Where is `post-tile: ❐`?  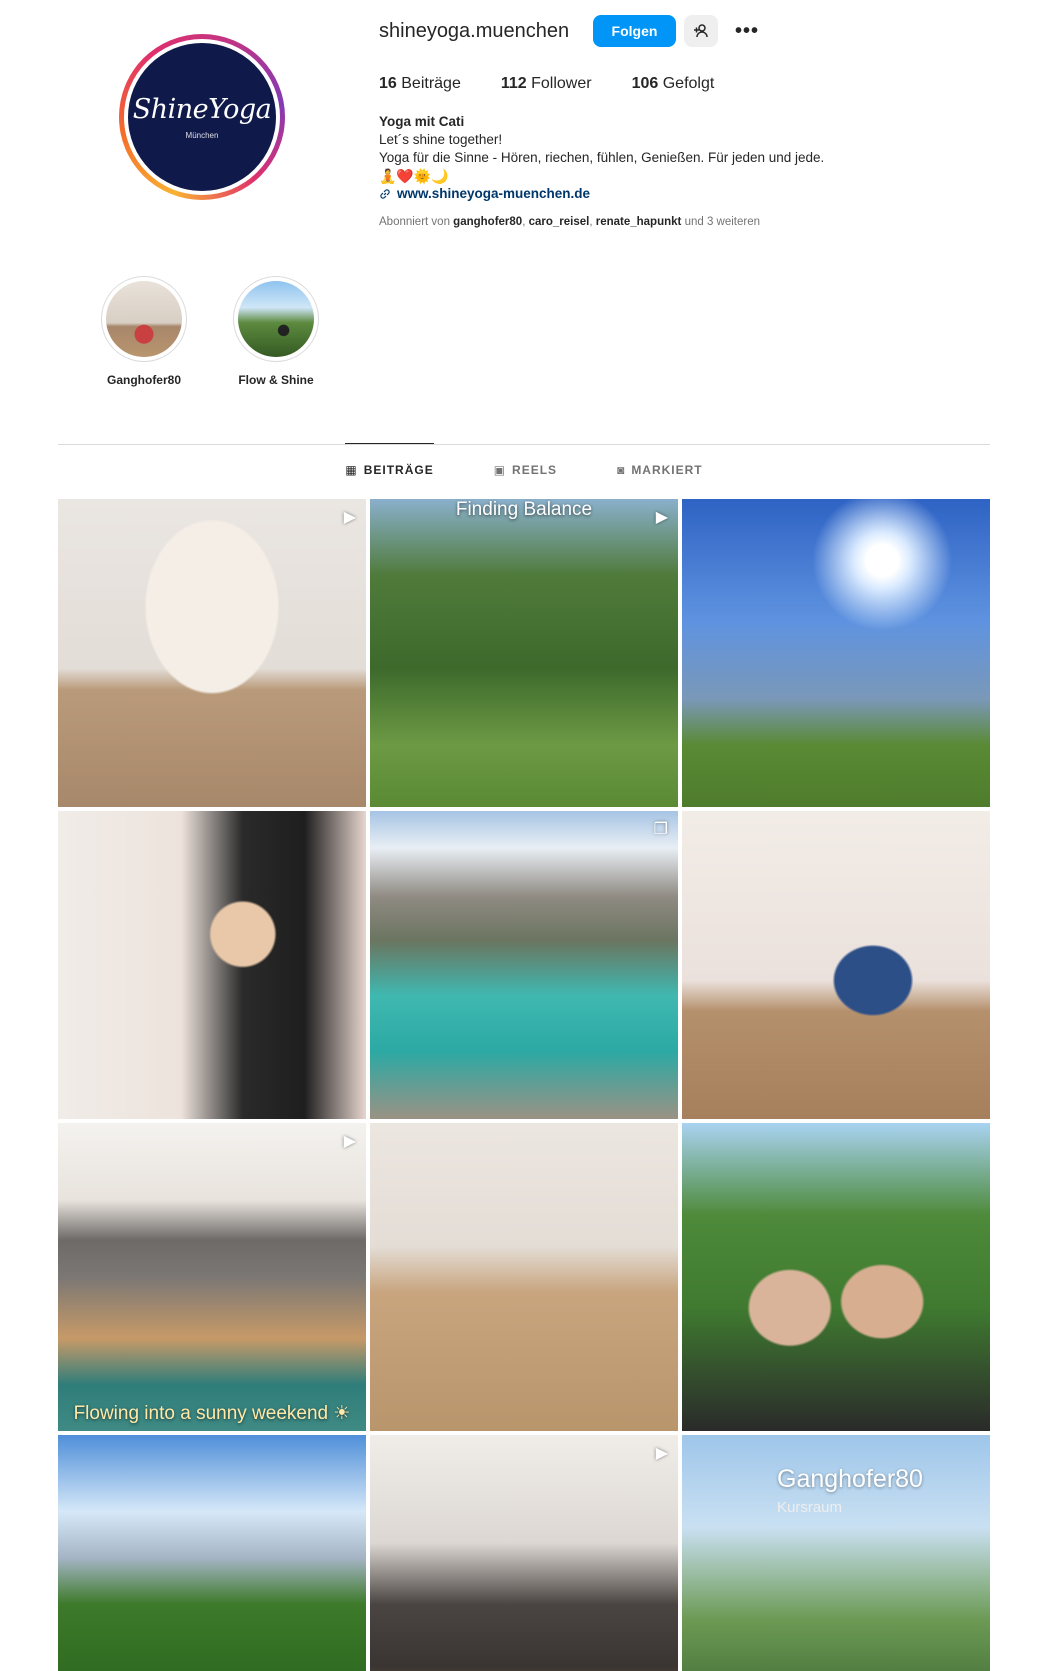 post-tile: ❐ is located at coordinates (524, 965).